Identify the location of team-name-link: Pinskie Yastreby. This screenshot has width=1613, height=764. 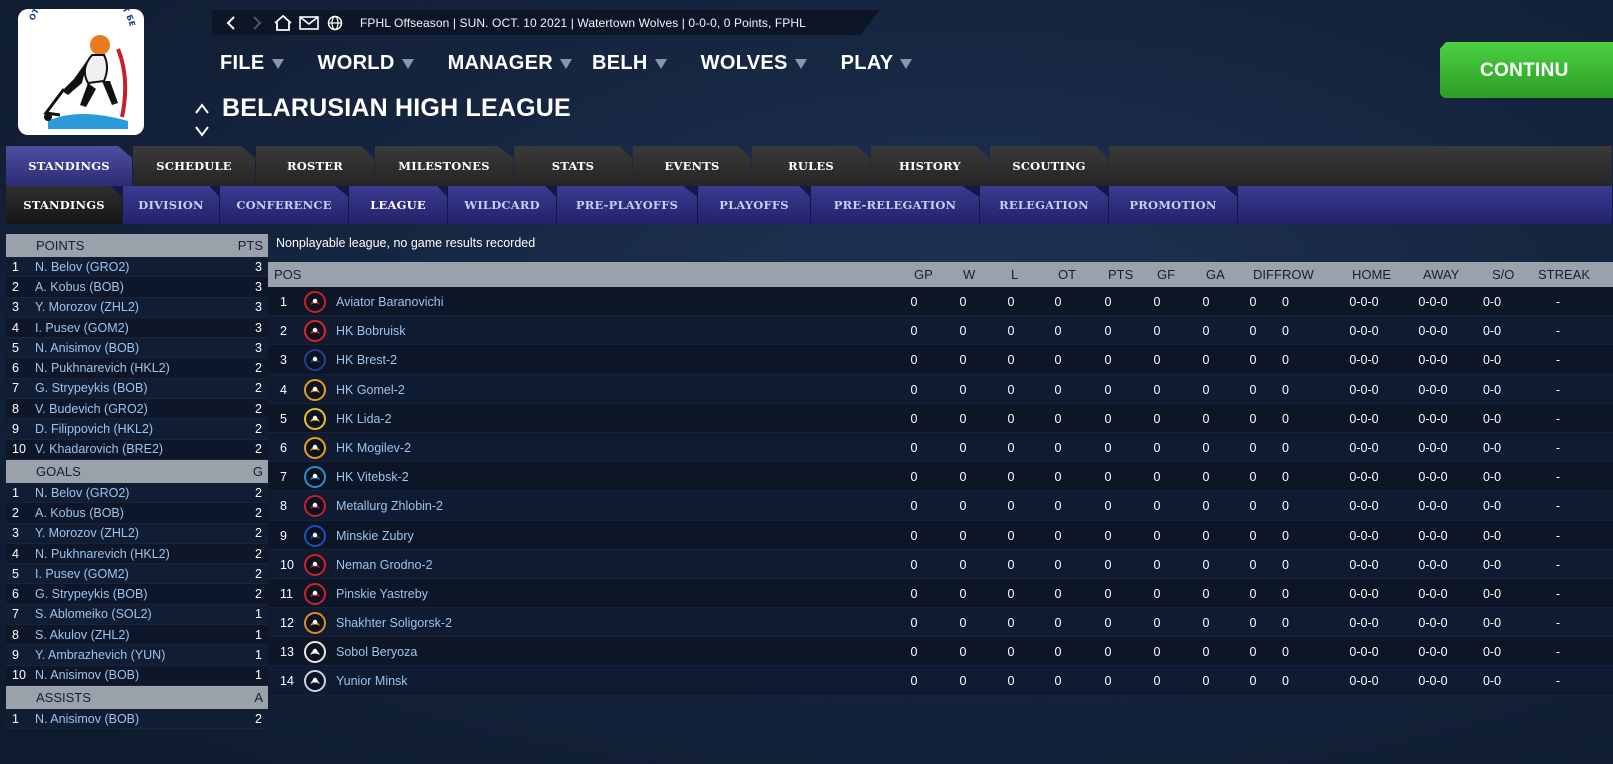
(382, 594).